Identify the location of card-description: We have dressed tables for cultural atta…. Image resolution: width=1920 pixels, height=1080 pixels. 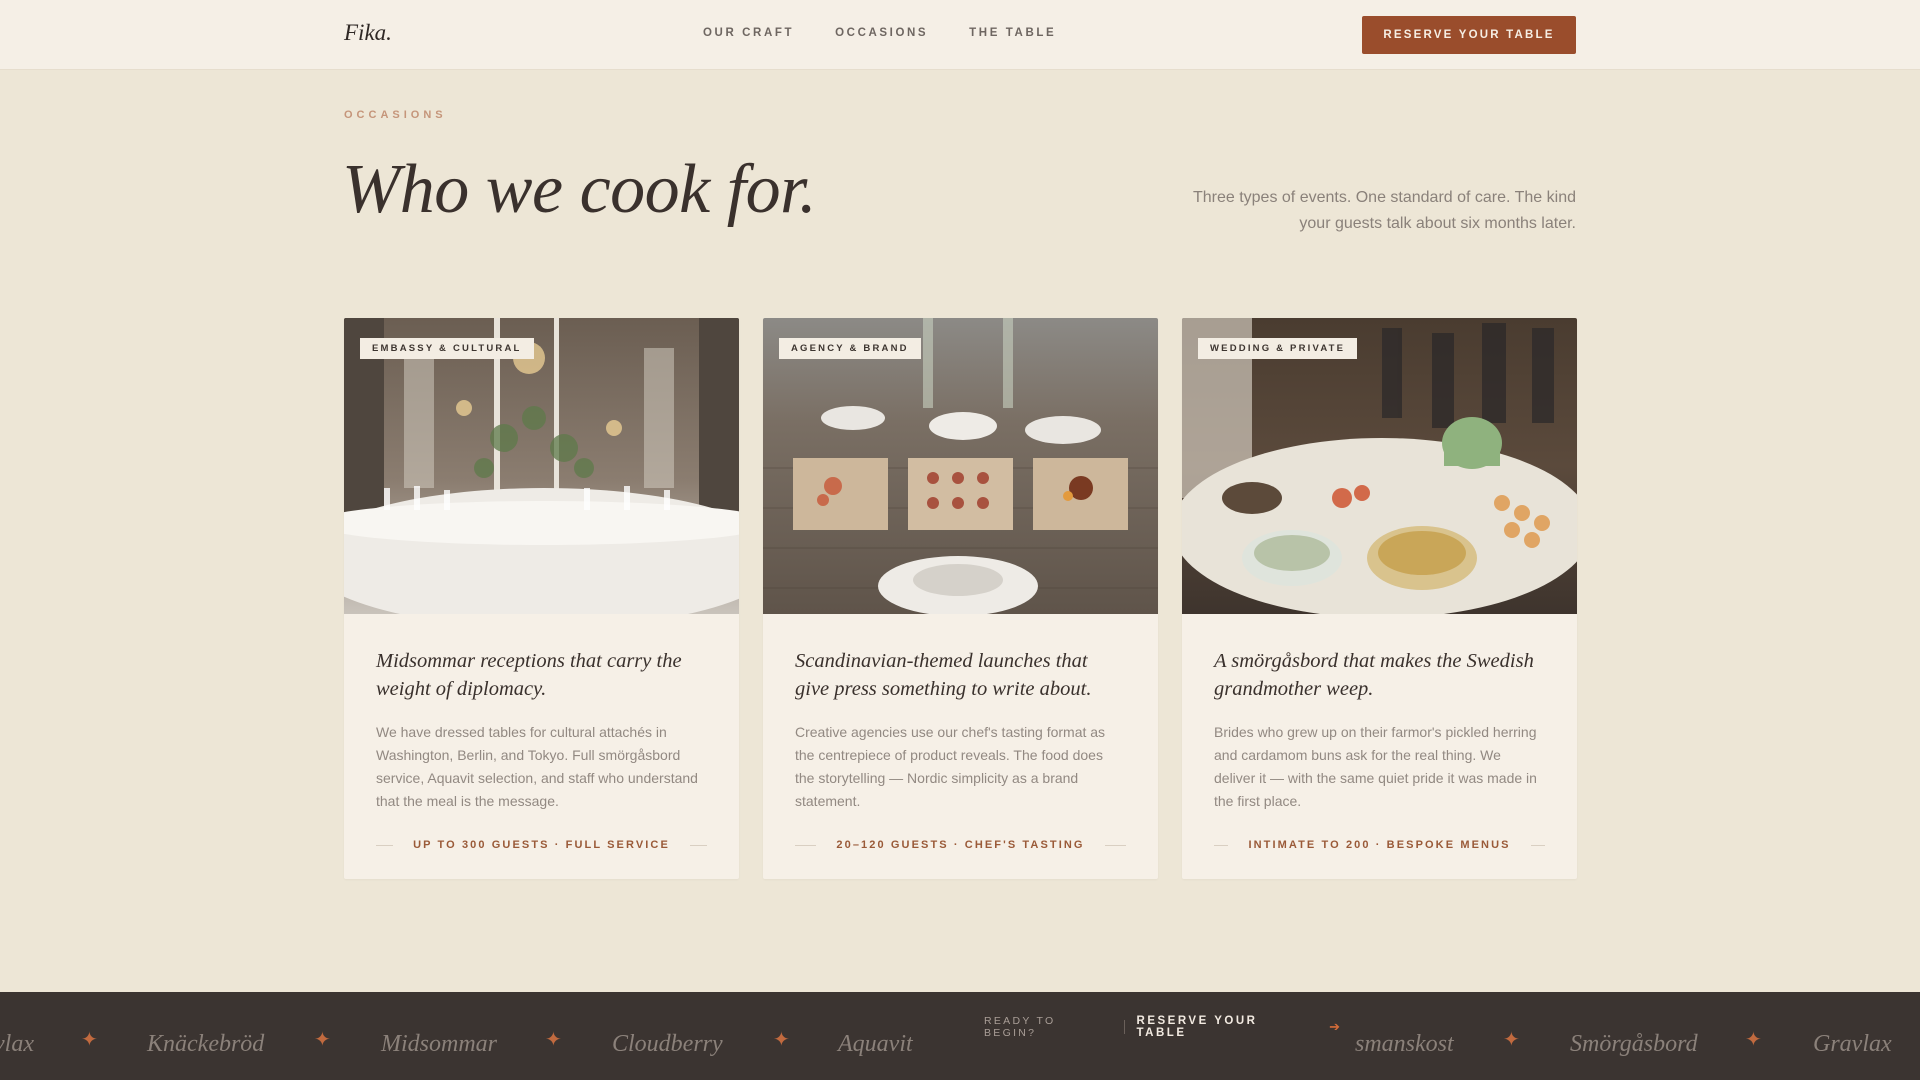
(537, 766).